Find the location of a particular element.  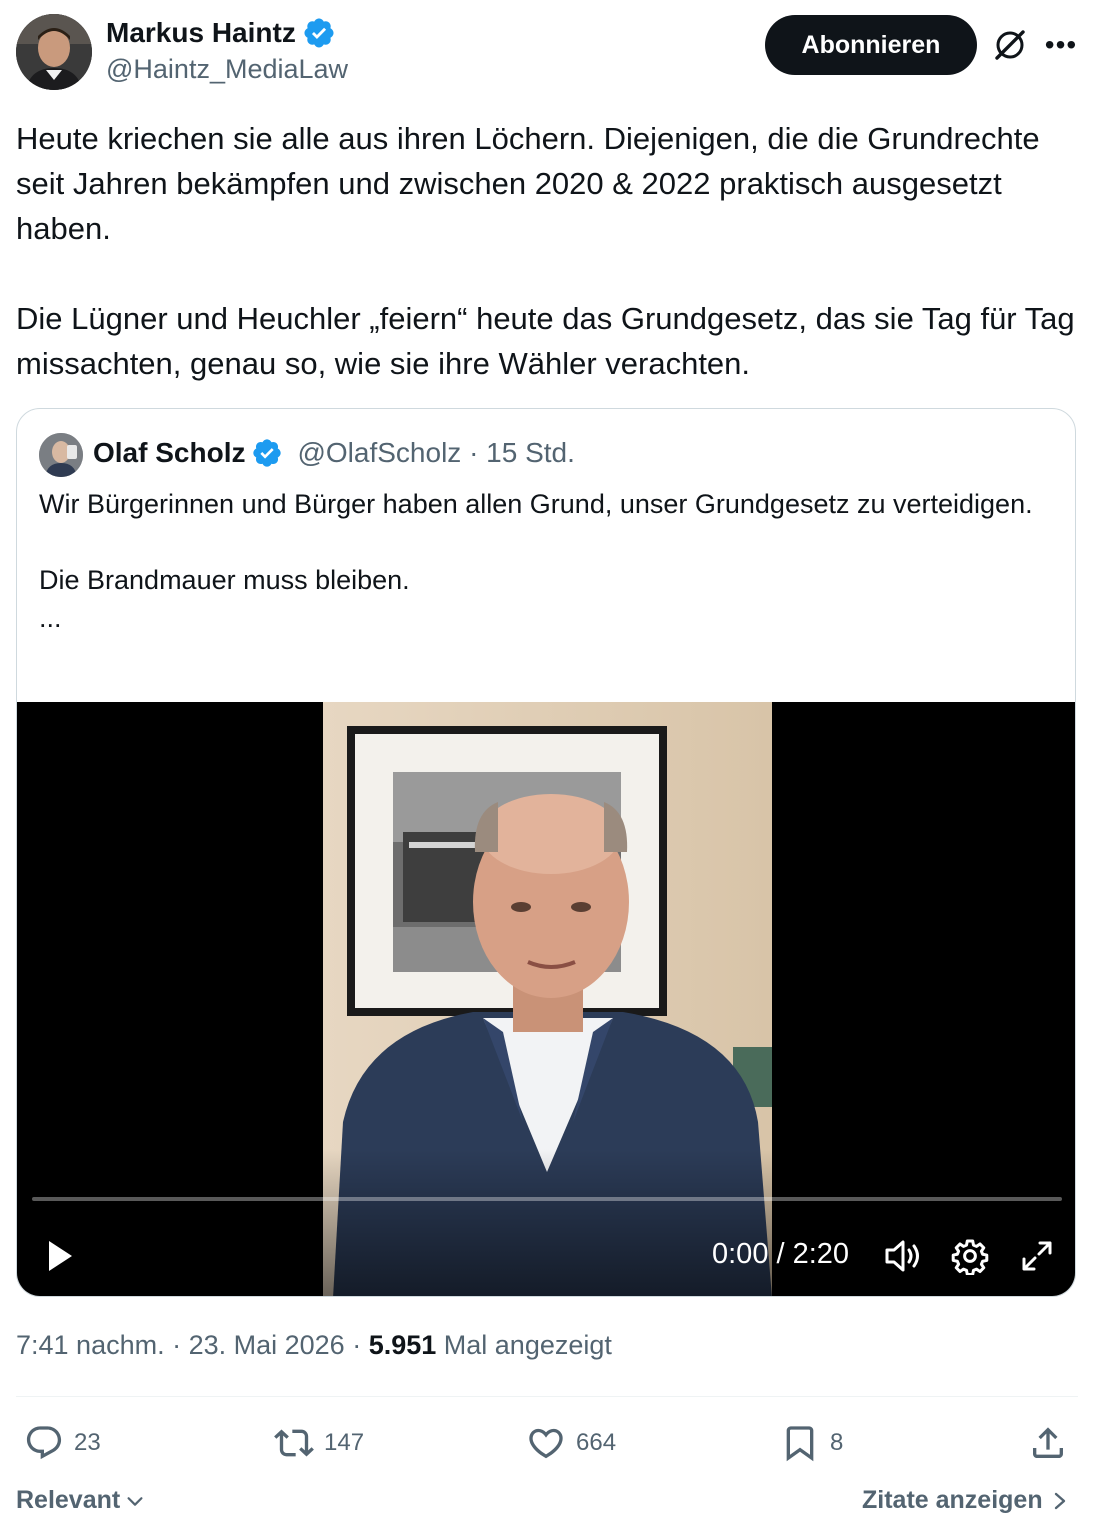

chevron-down-icon is located at coordinates (135, 1501).